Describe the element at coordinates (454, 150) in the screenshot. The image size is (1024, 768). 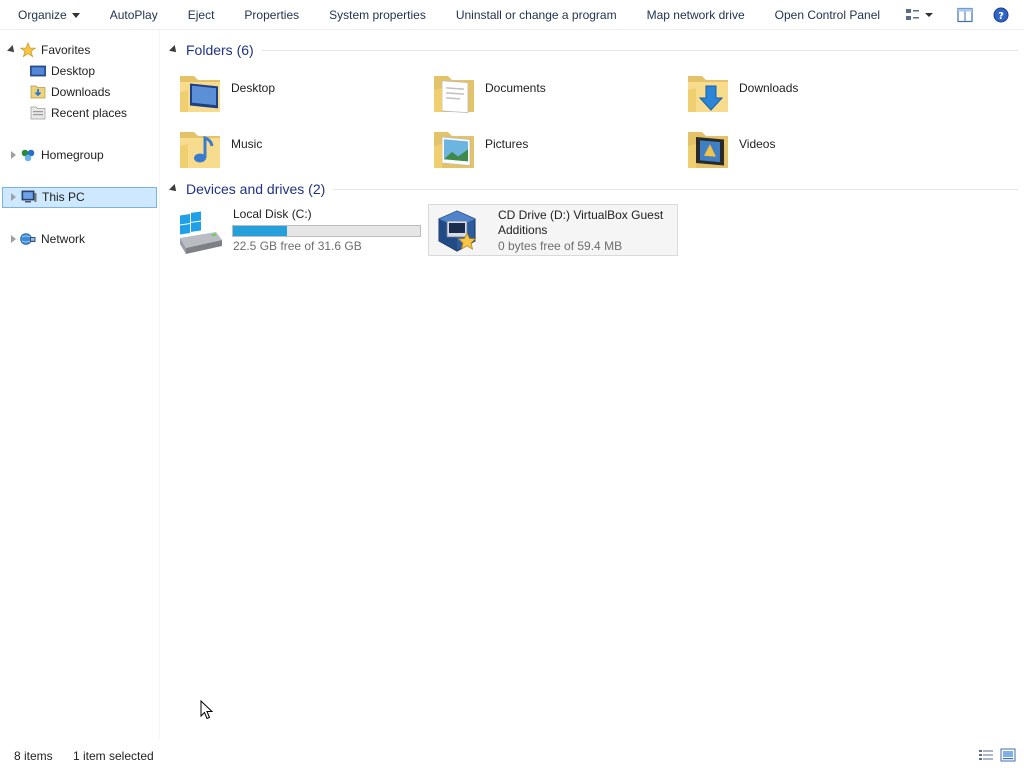
I see `pictures-folder-icon` at that location.